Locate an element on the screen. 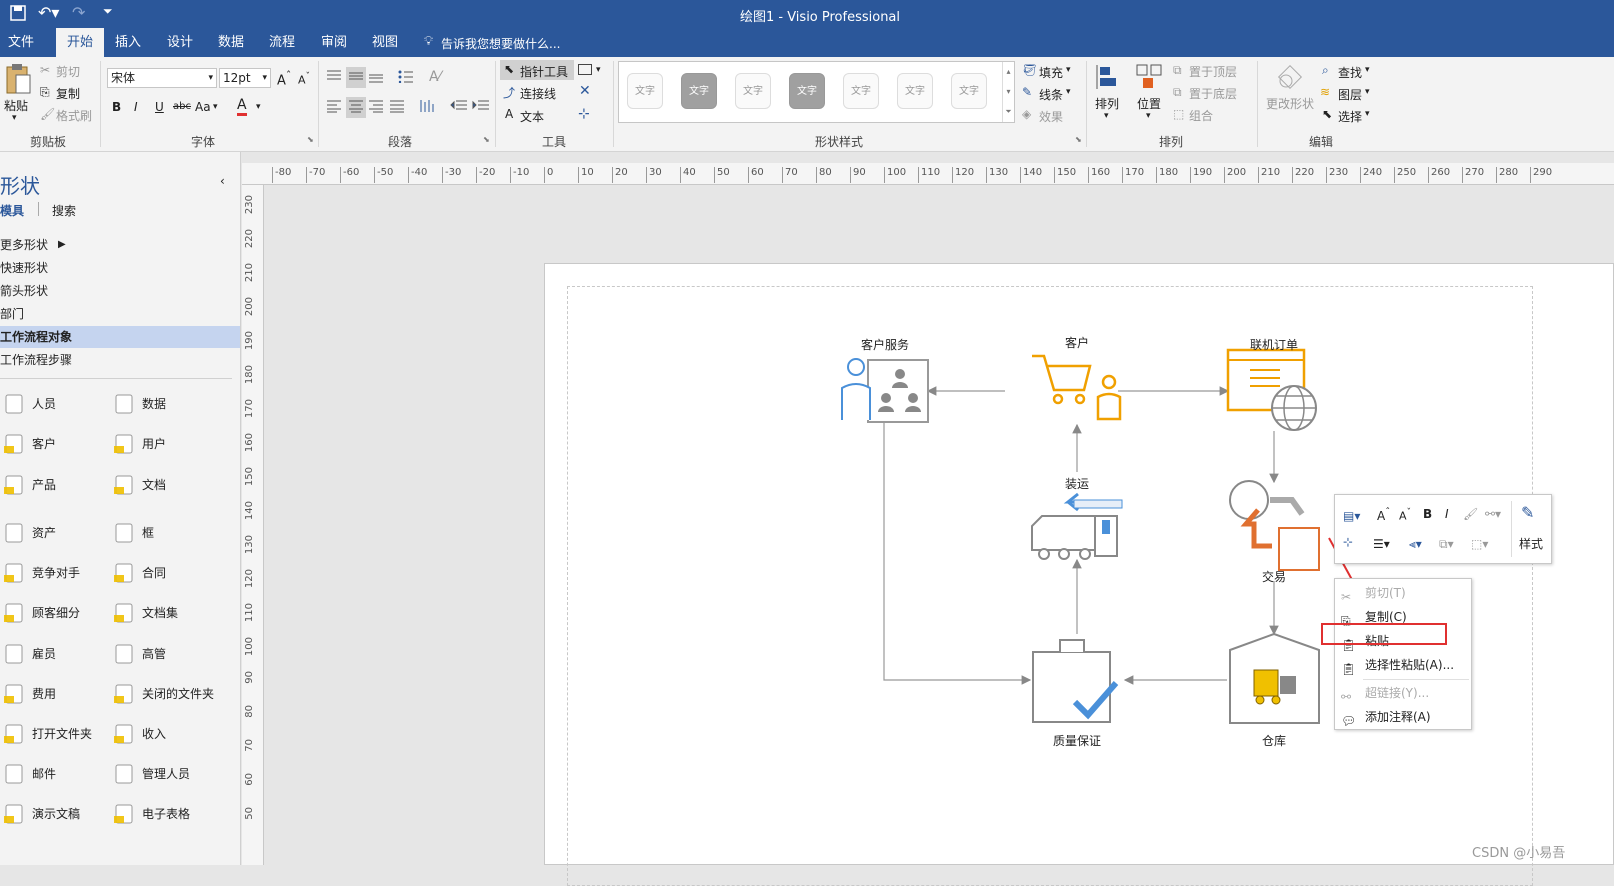  styles-icon: ✎ is located at coordinates (1527, 512).